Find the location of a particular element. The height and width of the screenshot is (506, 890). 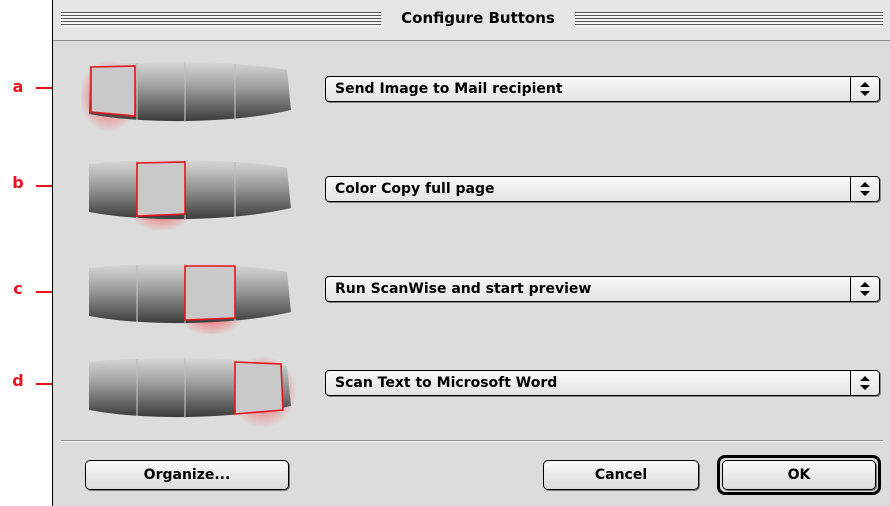

action-popup-b-value: Color Copy full page is located at coordinates (415, 189).